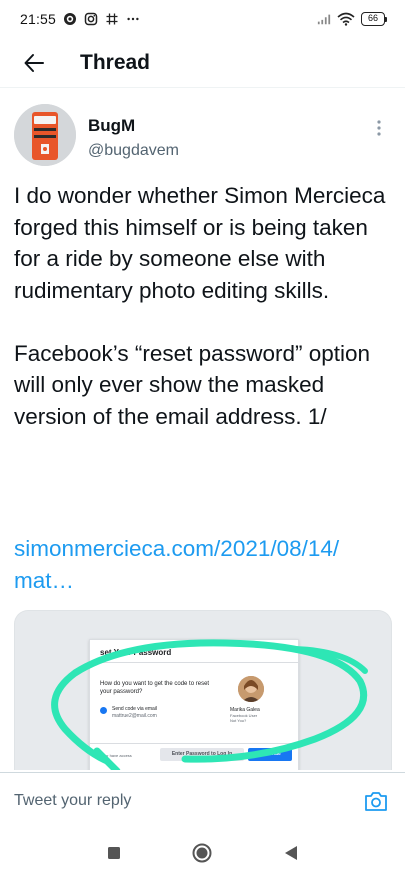 The image size is (405, 878). I want to click on card-no-access: o longer have access, so click(113, 755).